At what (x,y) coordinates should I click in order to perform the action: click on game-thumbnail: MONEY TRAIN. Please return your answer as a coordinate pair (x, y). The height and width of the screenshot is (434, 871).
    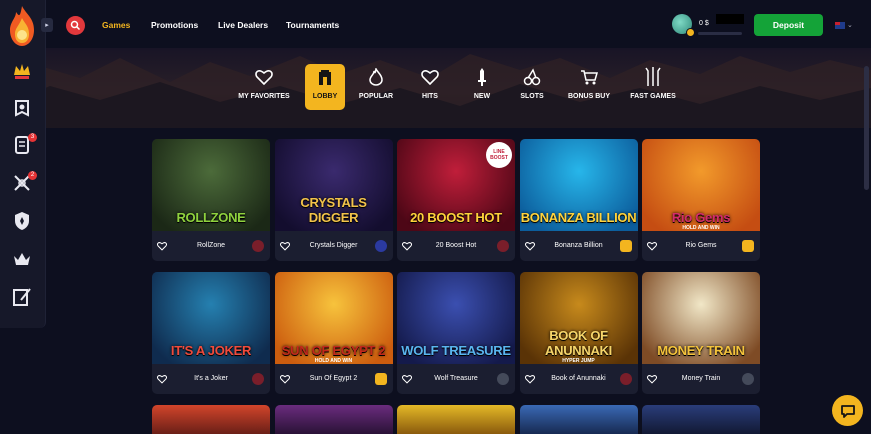
    Looking at the image, I should click on (701, 318).